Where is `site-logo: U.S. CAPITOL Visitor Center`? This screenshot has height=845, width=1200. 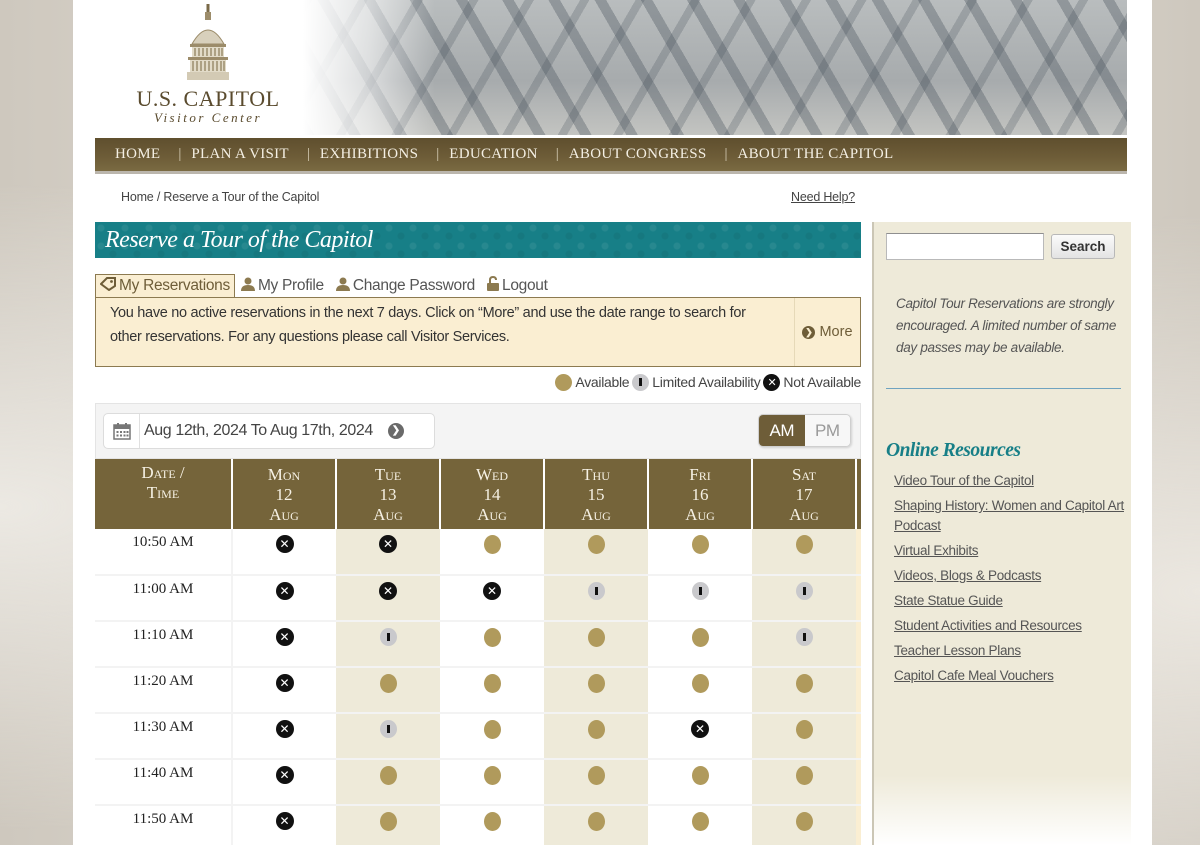 site-logo: U.S. CAPITOL Visitor Center is located at coordinates (208, 67).